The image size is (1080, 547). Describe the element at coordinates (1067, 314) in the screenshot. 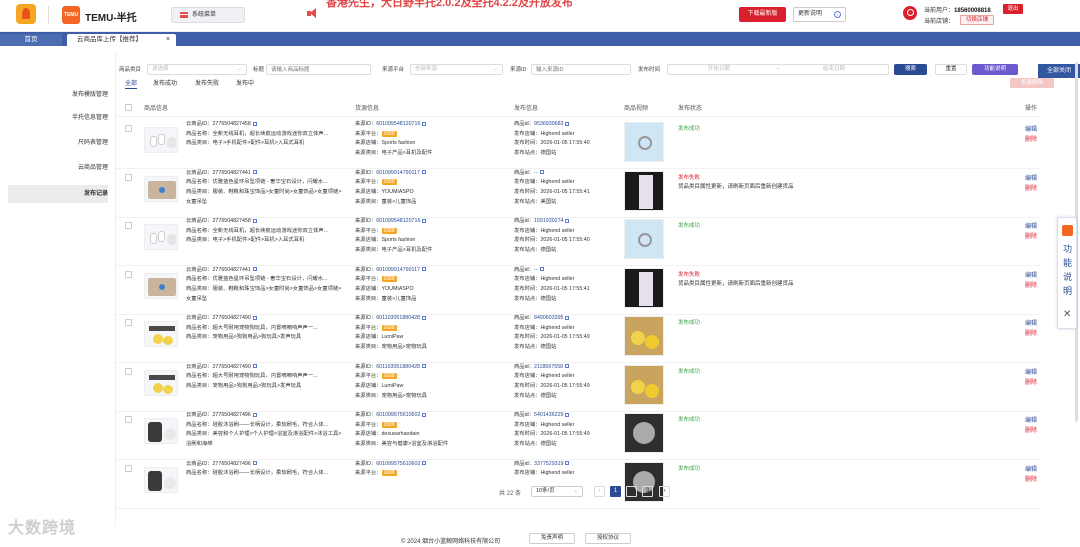

I see `close-icon: ✕` at that location.